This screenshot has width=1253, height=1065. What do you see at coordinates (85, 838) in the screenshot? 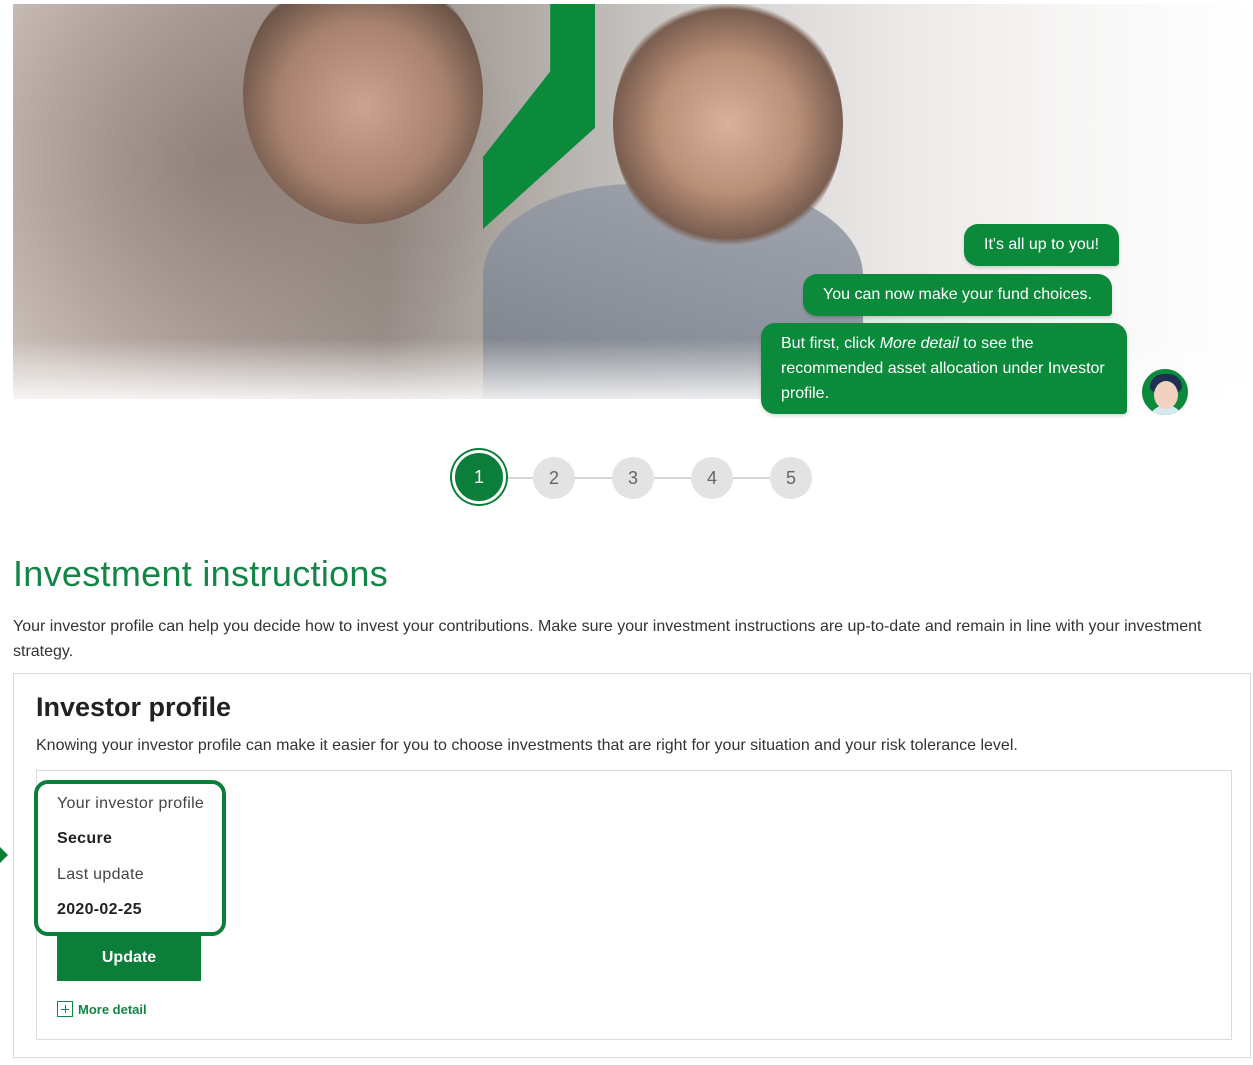
I see `investor-profile-value: Secure` at bounding box center [85, 838].